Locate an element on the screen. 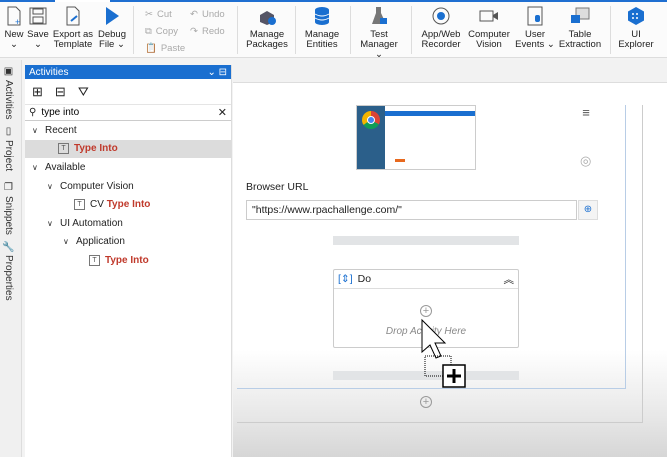  tree-item-type-into-recent: T Type Into is located at coordinates (128, 149).